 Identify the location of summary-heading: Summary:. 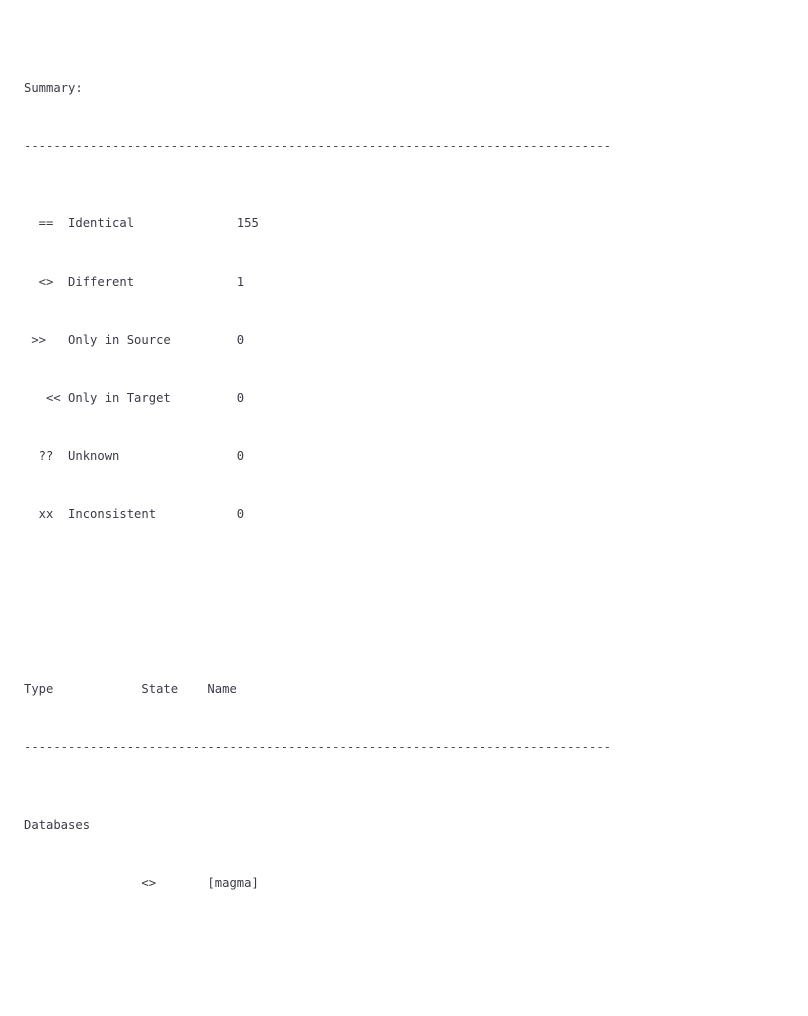
(53, 87).